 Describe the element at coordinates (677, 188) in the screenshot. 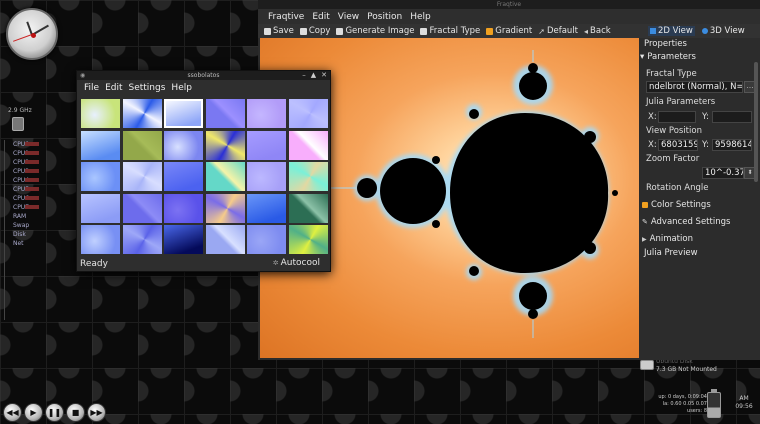

I see `rotation-angle-label: Rotation Angle` at that location.